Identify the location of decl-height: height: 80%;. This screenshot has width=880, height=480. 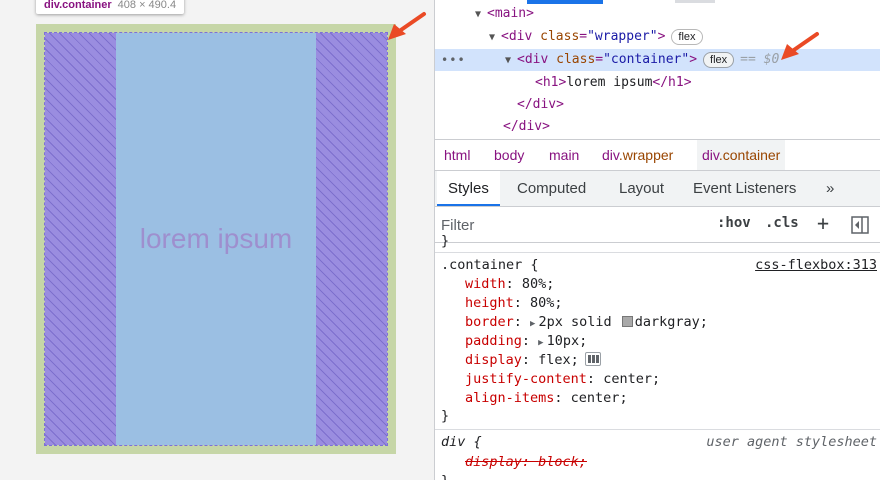
(514, 303).